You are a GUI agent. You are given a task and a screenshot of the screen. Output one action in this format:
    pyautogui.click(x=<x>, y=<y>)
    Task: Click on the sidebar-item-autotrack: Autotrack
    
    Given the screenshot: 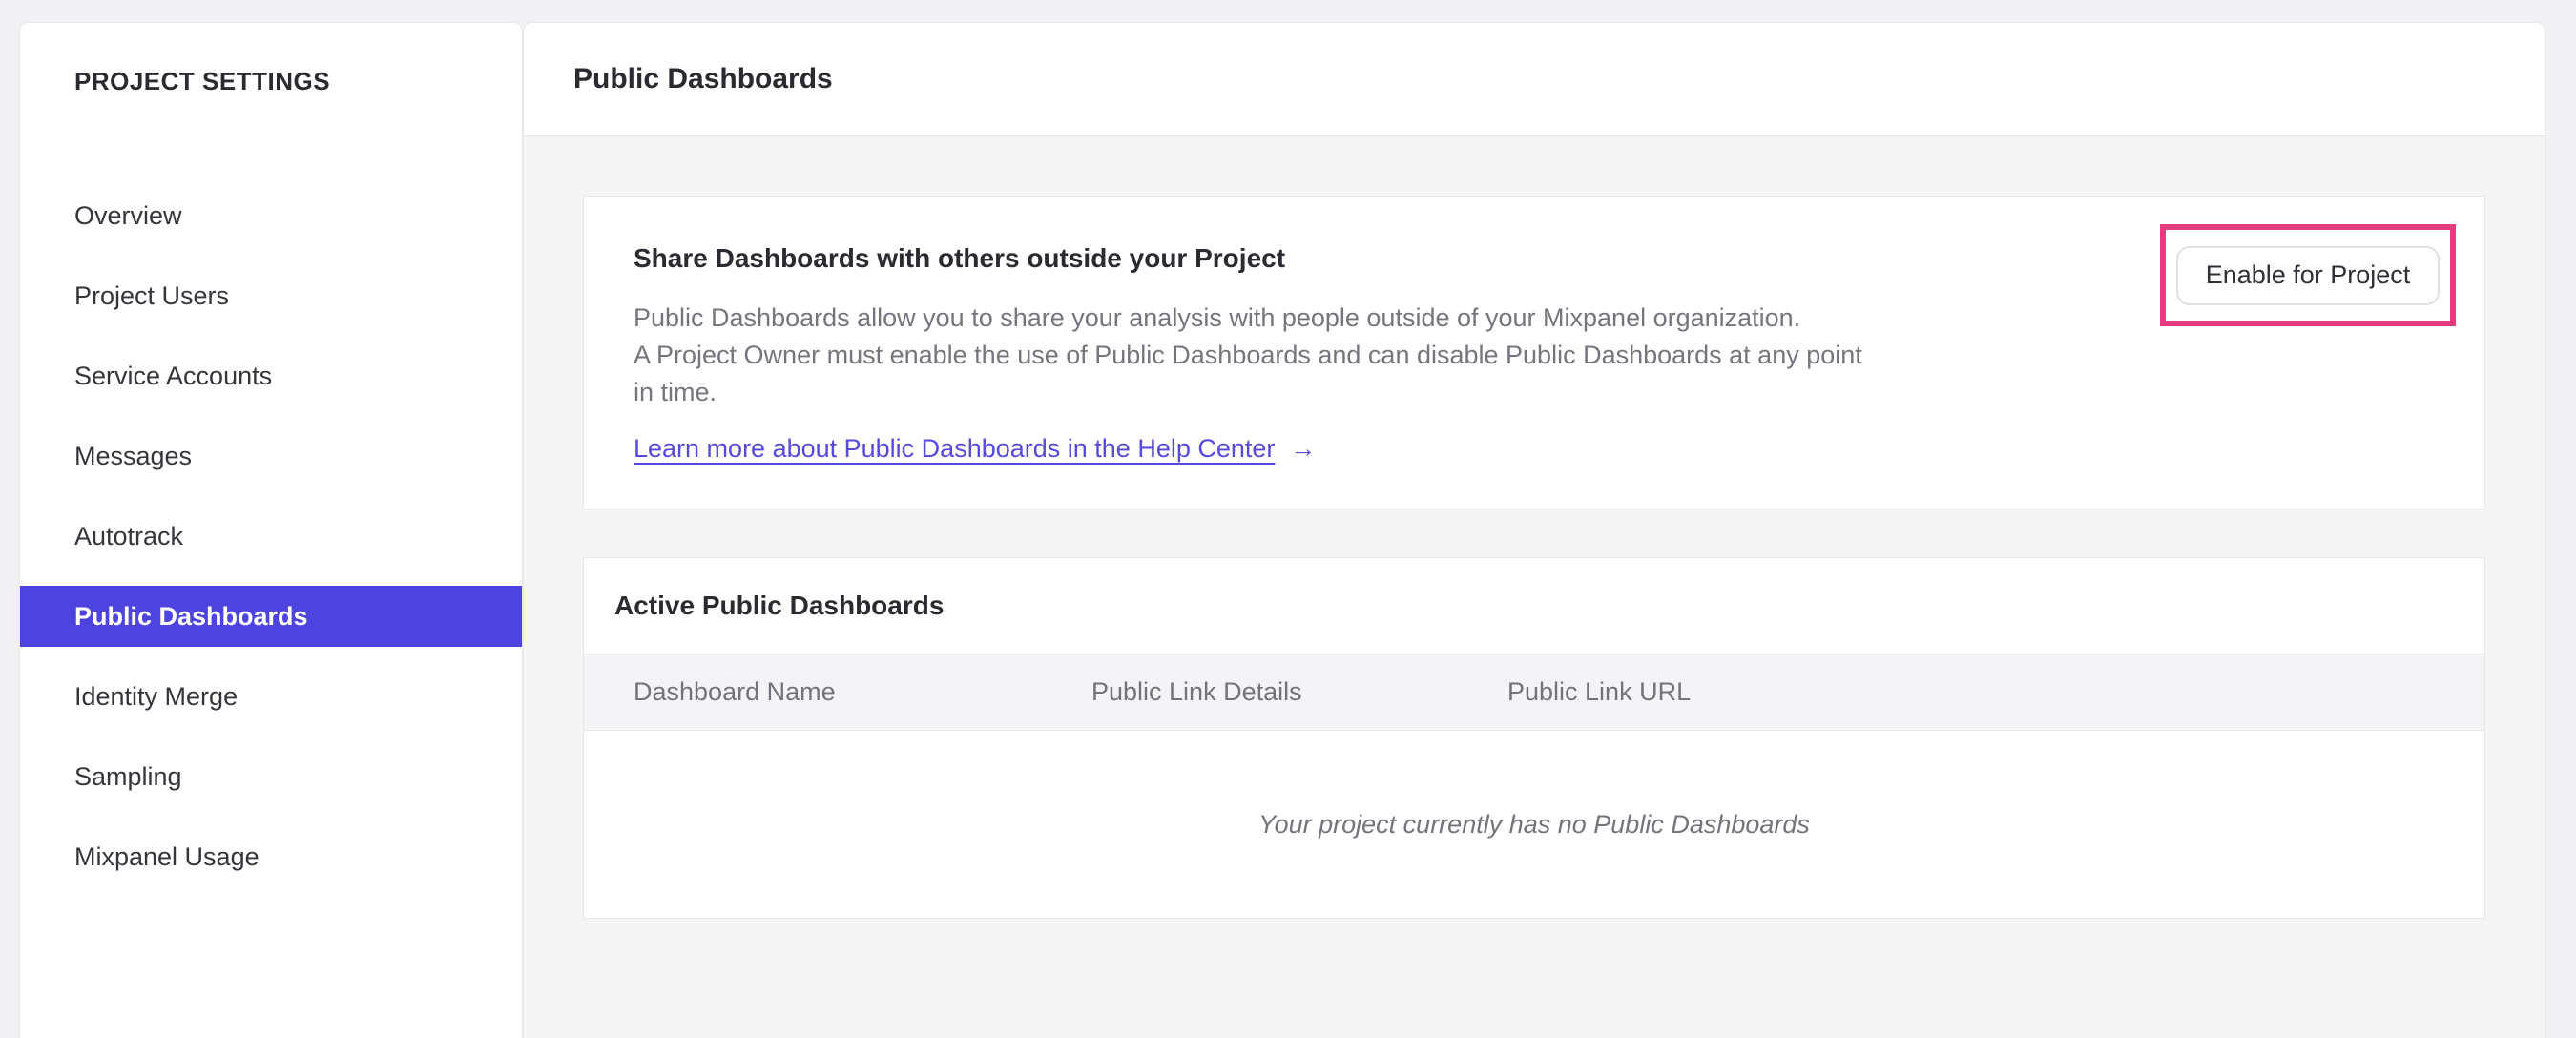 What is the action you would take?
    pyautogui.click(x=271, y=536)
    